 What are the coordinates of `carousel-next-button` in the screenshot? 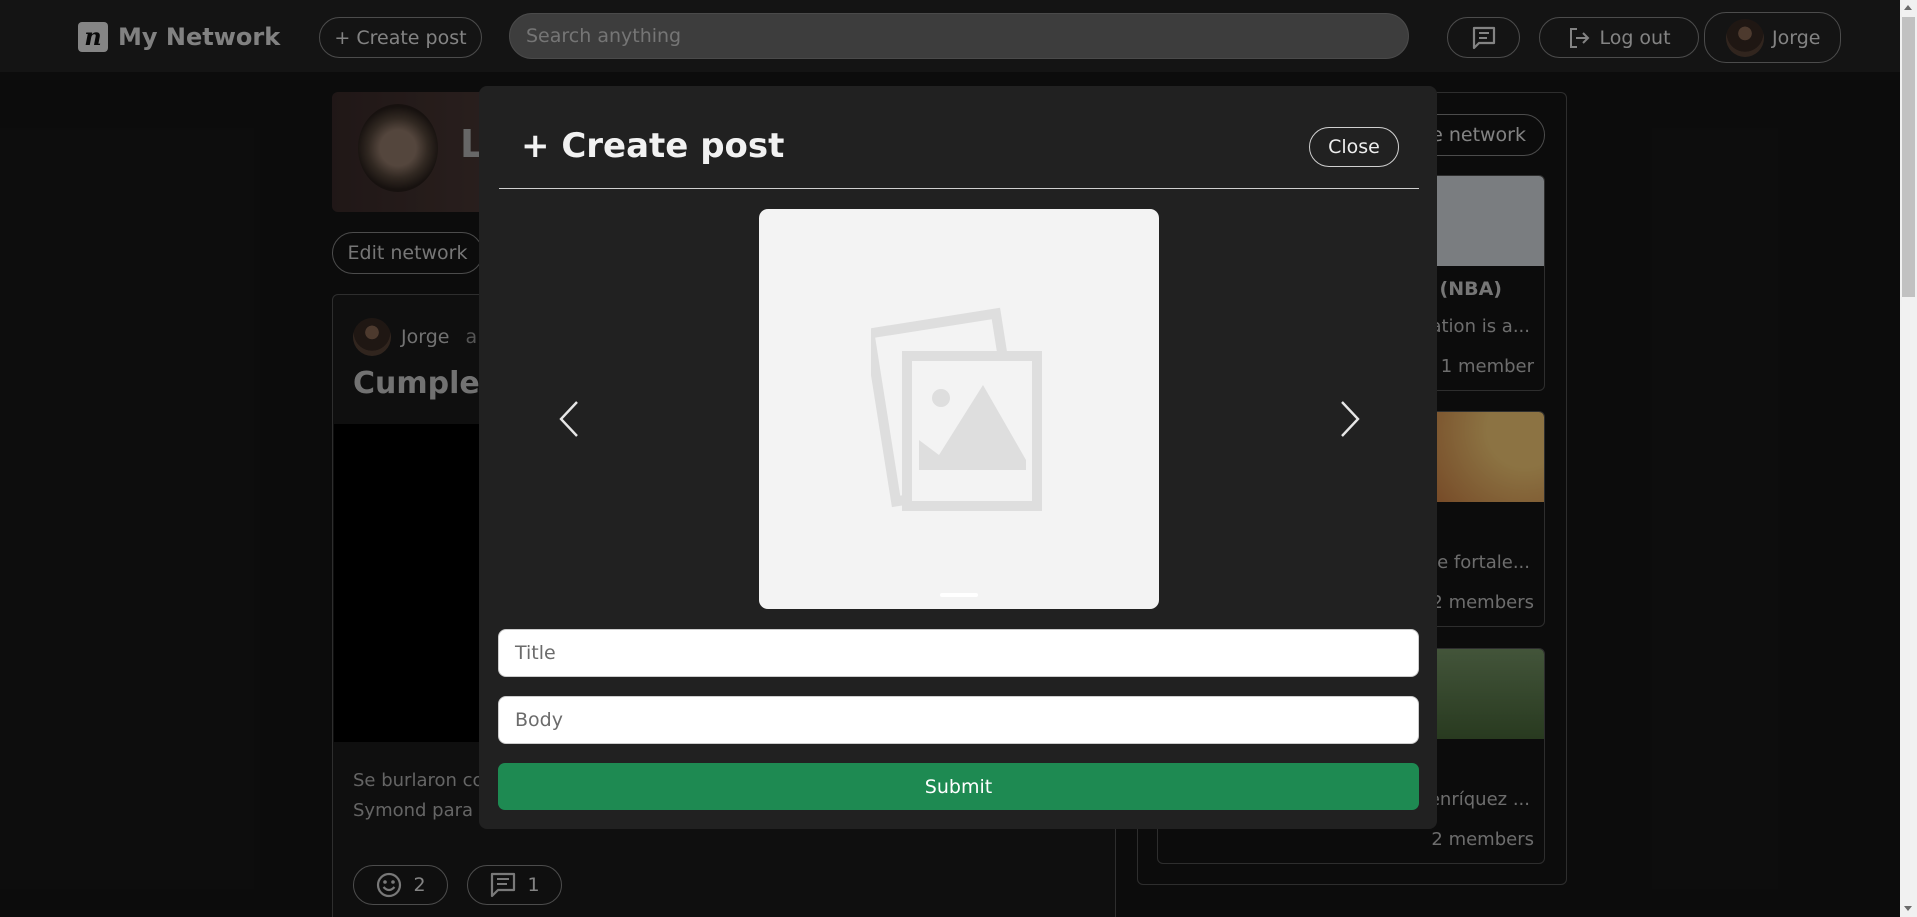 It's located at (1350, 419).